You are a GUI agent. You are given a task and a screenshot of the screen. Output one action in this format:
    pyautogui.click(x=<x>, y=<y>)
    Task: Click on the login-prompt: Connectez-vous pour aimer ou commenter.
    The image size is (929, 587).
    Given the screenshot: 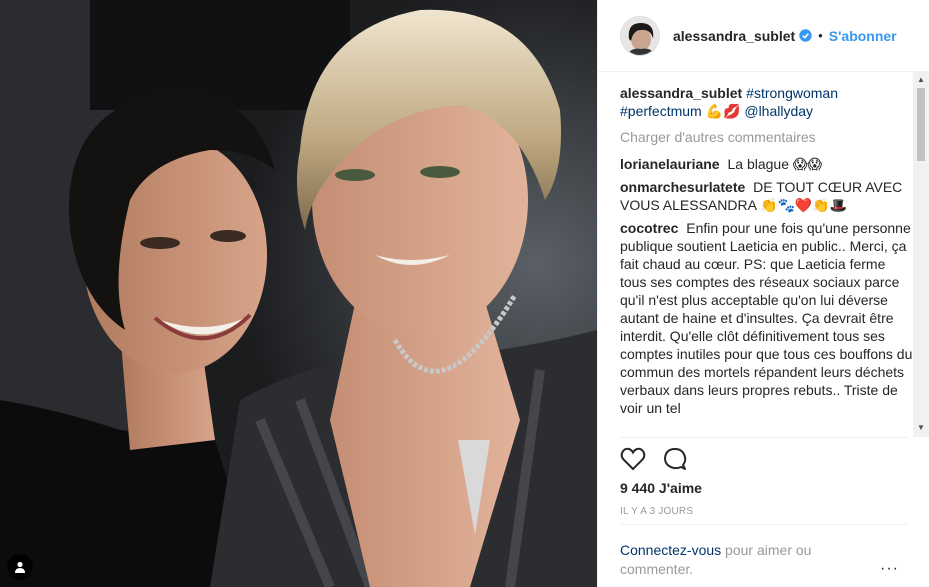 What is the action you would take?
    pyautogui.click(x=735, y=560)
    